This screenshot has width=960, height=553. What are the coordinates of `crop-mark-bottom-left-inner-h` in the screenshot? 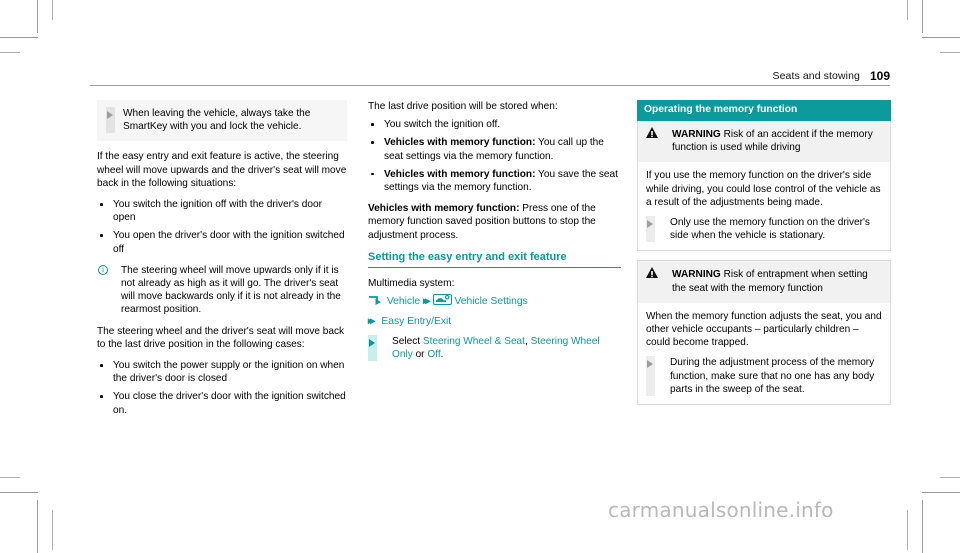 It's located at (10, 477).